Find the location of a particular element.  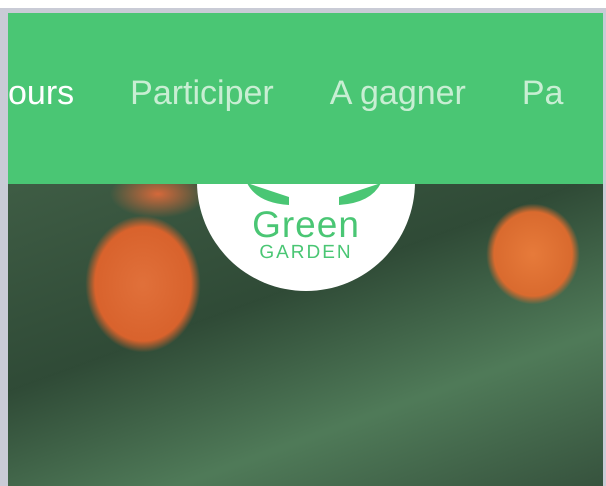

logo-title: Green is located at coordinates (306, 225).